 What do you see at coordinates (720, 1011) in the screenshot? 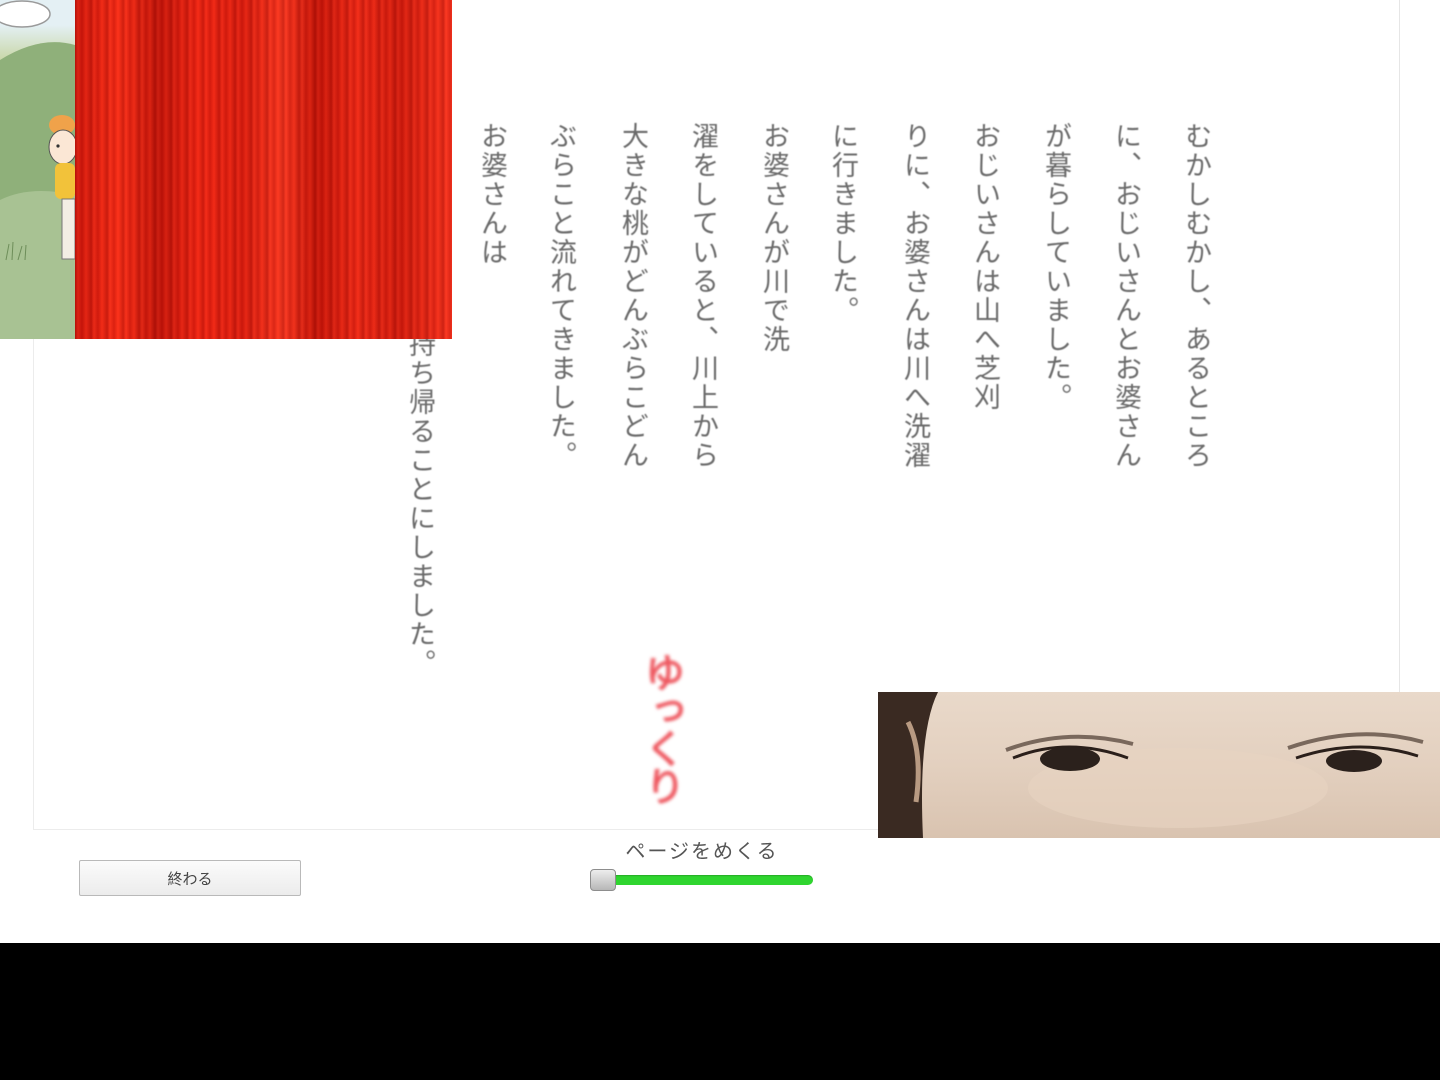
I see `letterbox-bar` at bounding box center [720, 1011].